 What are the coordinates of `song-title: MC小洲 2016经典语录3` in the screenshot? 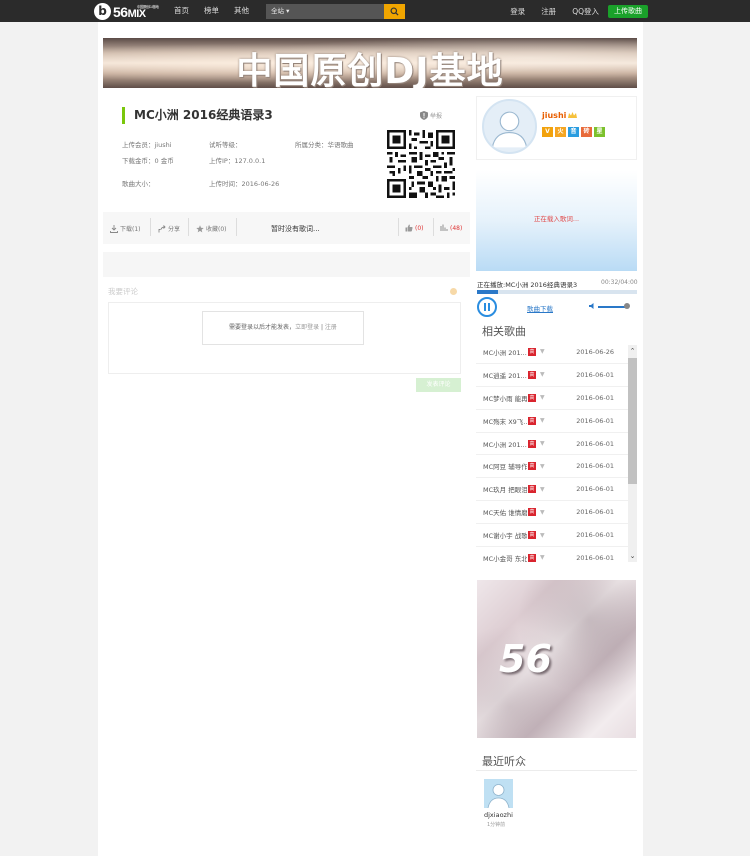 It's located at (197, 115).